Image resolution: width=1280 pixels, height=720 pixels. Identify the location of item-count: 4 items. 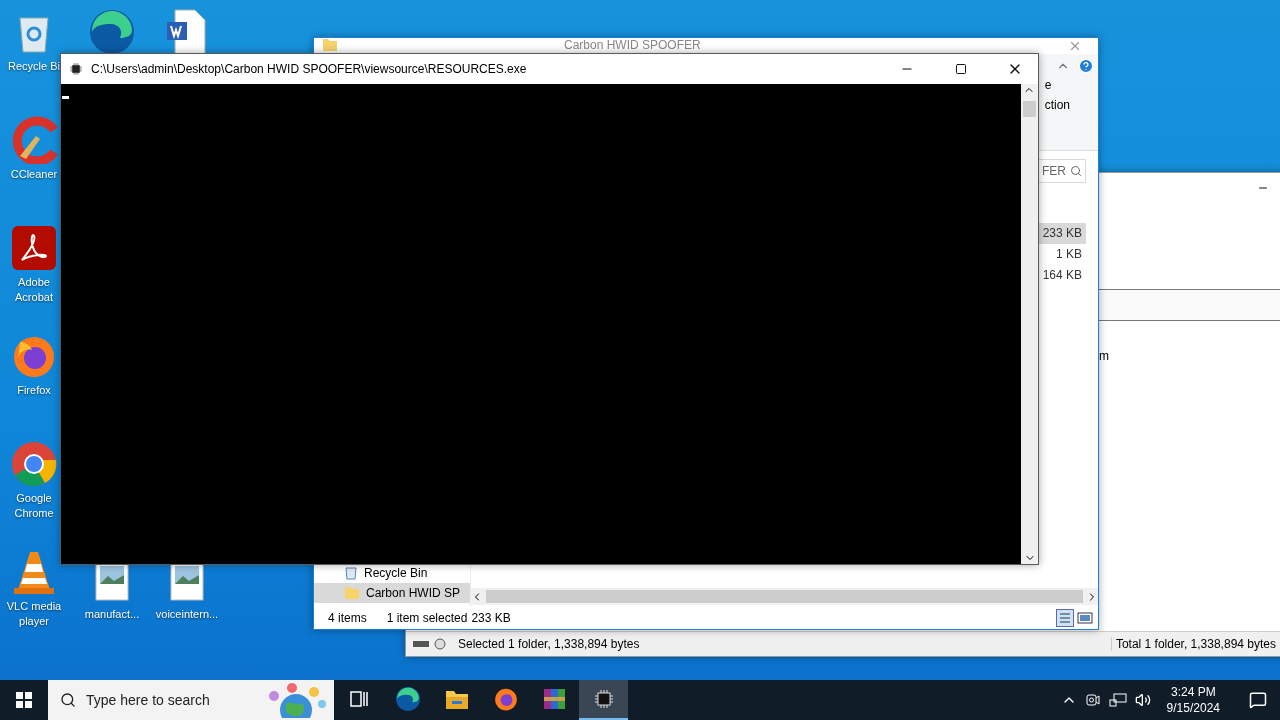
(347, 618).